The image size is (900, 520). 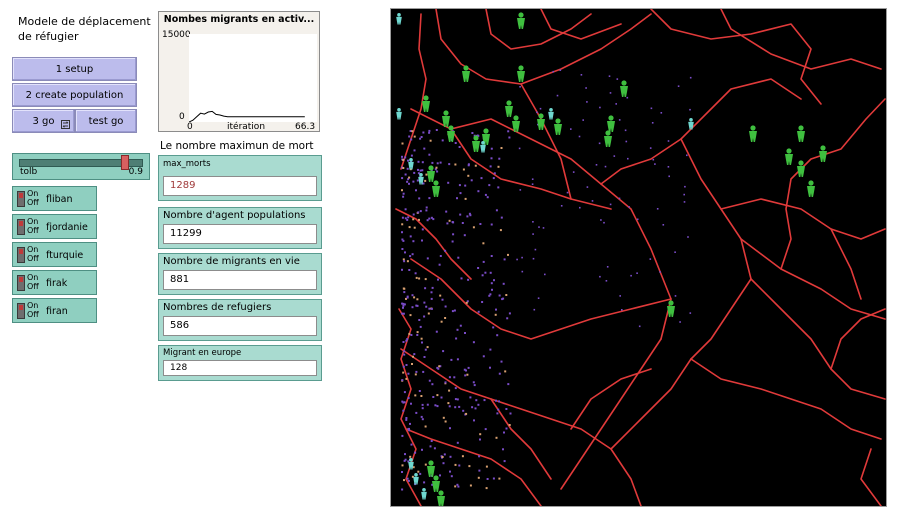 I want to click on max-morts-input: max_morts 1289, so click(x=240, y=178).